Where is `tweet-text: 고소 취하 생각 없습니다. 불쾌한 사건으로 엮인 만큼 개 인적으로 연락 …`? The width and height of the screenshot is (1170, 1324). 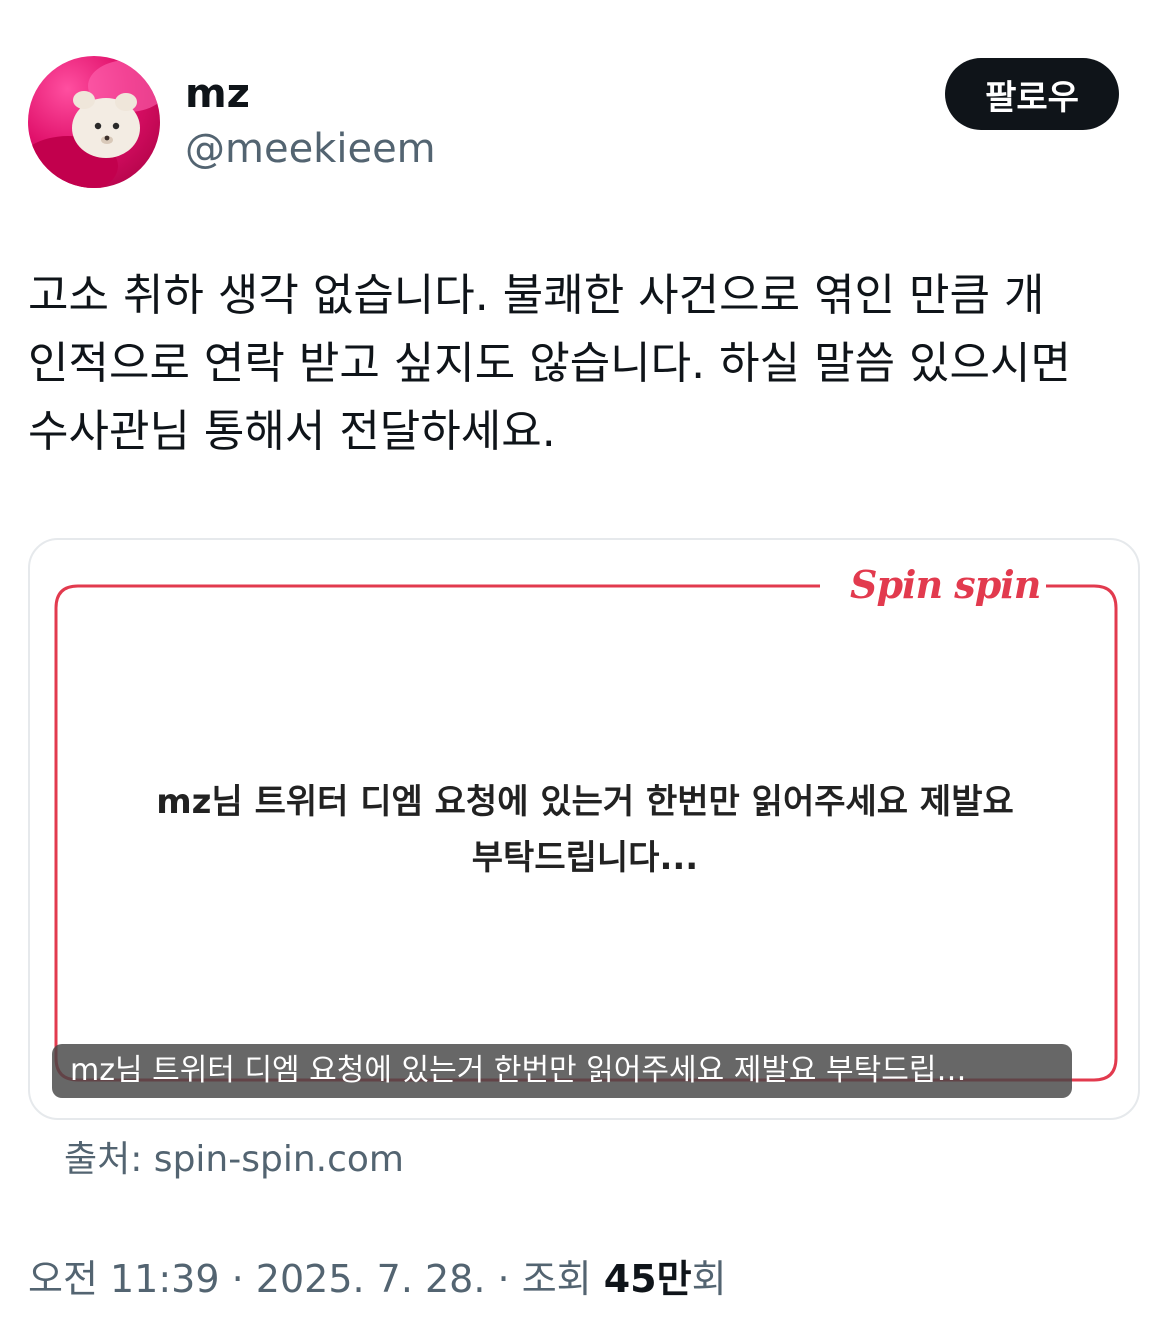
tweet-text: 고소 취하 생각 없습니다. 불쾌한 사건으로 엮인 만큼 개 인적으로 연락 … is located at coordinates (588, 364).